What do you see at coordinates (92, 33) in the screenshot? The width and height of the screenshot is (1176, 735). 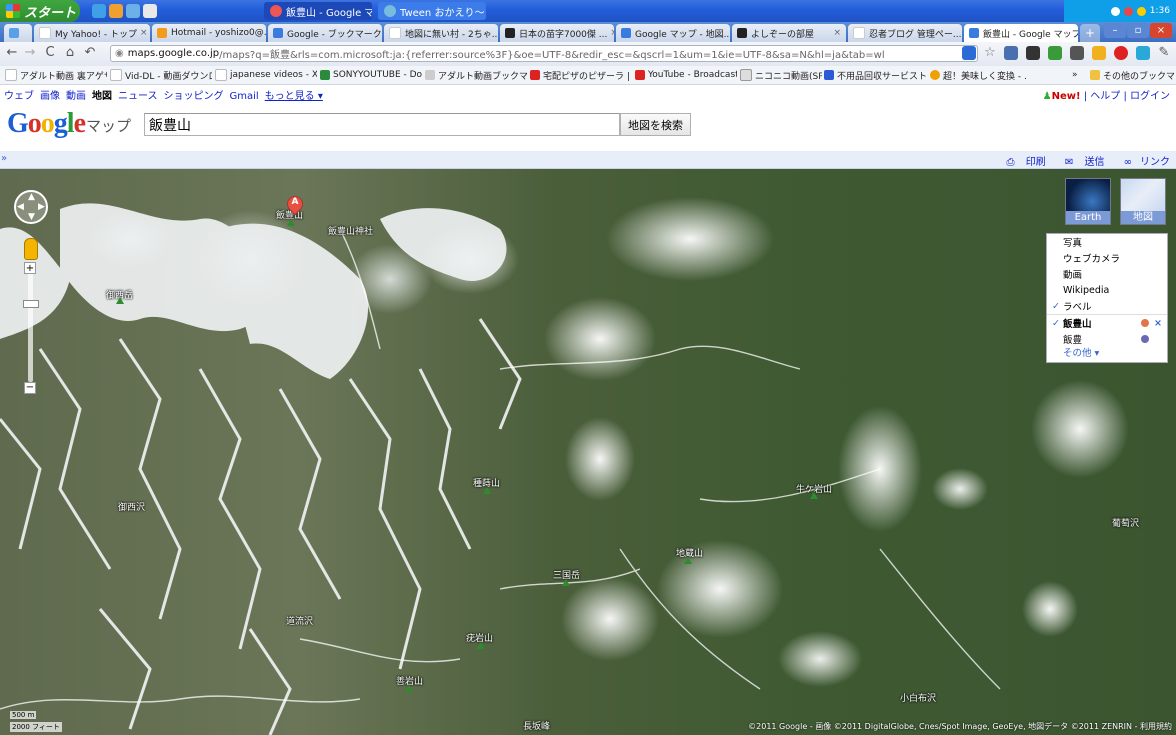 I see `tab-yahoo: My Yahoo! - トップ ×` at bounding box center [92, 33].